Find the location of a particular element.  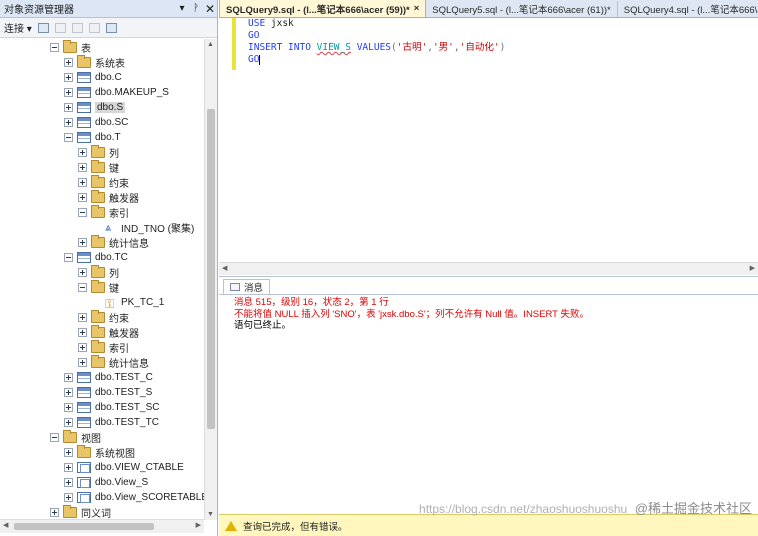

tree-node: dbo.View_S is located at coordinates (106, 482).